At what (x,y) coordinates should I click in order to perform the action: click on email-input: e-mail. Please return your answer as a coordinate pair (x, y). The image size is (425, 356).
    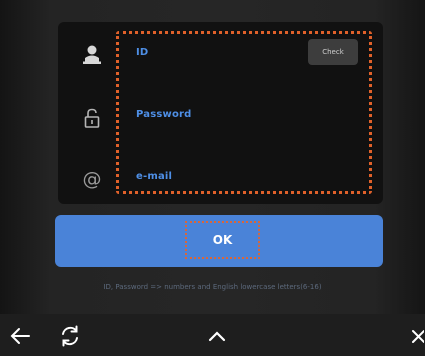
    Looking at the image, I should click on (154, 176).